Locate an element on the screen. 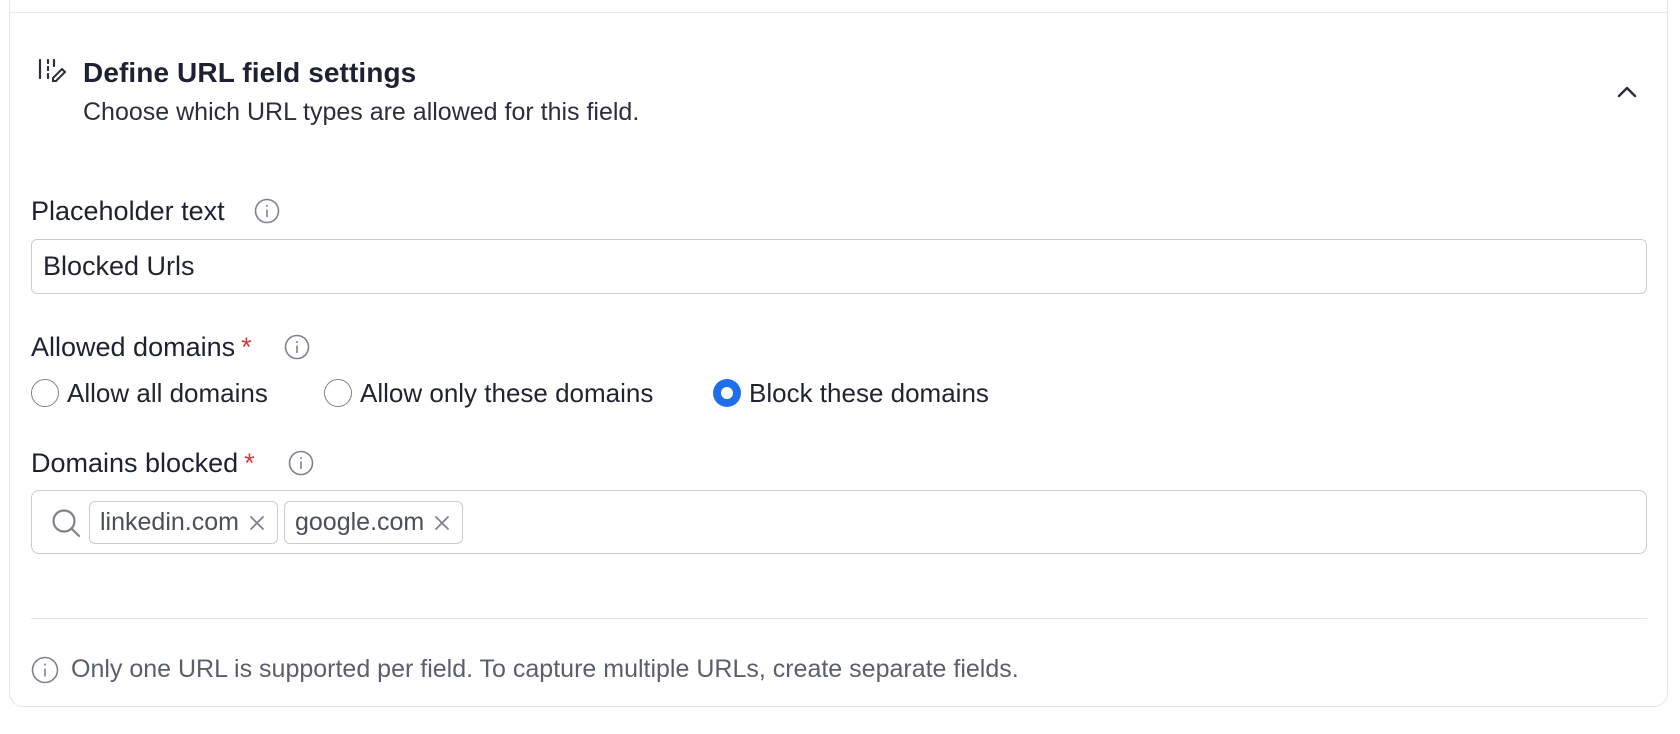 The width and height of the screenshot is (1680, 734). domain-tag: google.com is located at coordinates (374, 522).